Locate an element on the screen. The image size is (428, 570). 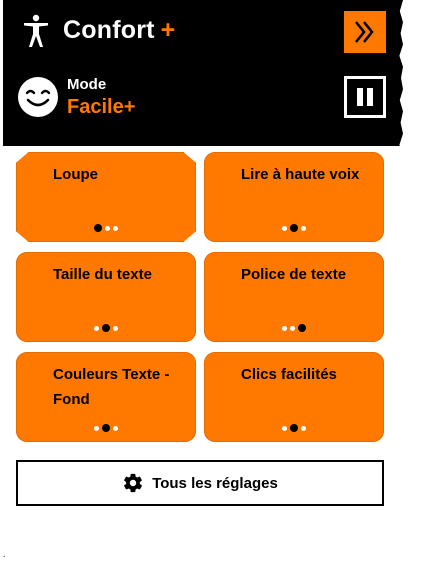
tile-lire-a-haute-voix: Lire à haute voix is located at coordinates (294, 197).